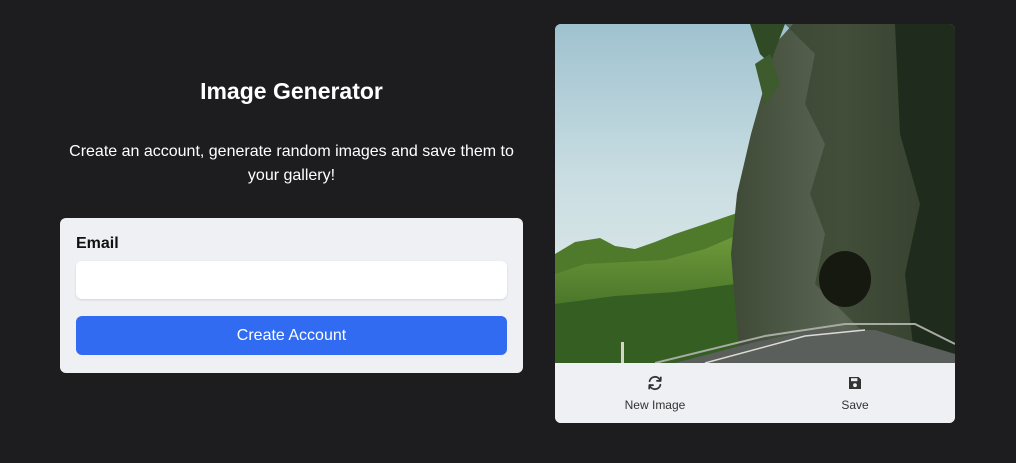 This screenshot has height=463, width=1016. Describe the element at coordinates (97, 243) in the screenshot. I see `email-label: Email` at that location.